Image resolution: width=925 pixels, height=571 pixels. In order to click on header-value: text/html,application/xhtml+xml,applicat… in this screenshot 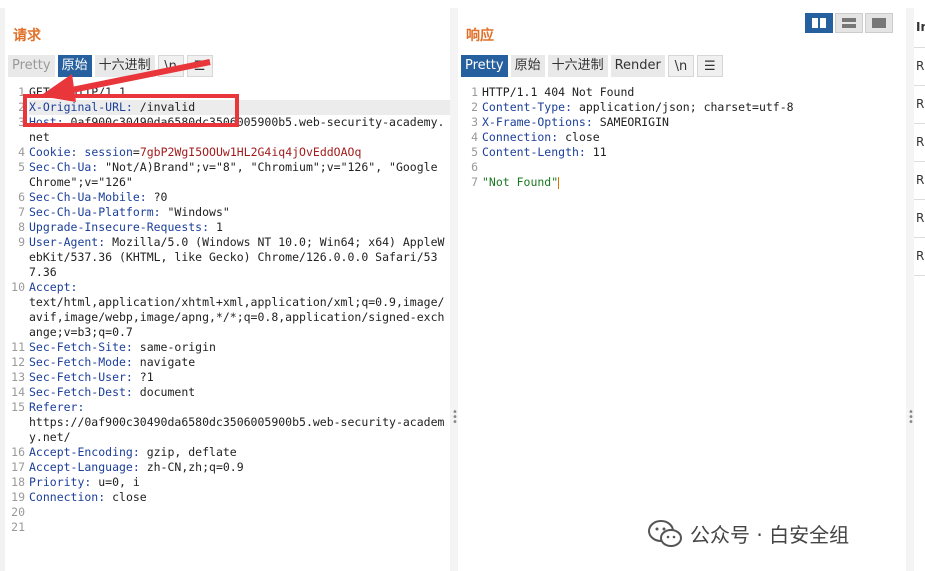, I will do `click(237, 317)`.